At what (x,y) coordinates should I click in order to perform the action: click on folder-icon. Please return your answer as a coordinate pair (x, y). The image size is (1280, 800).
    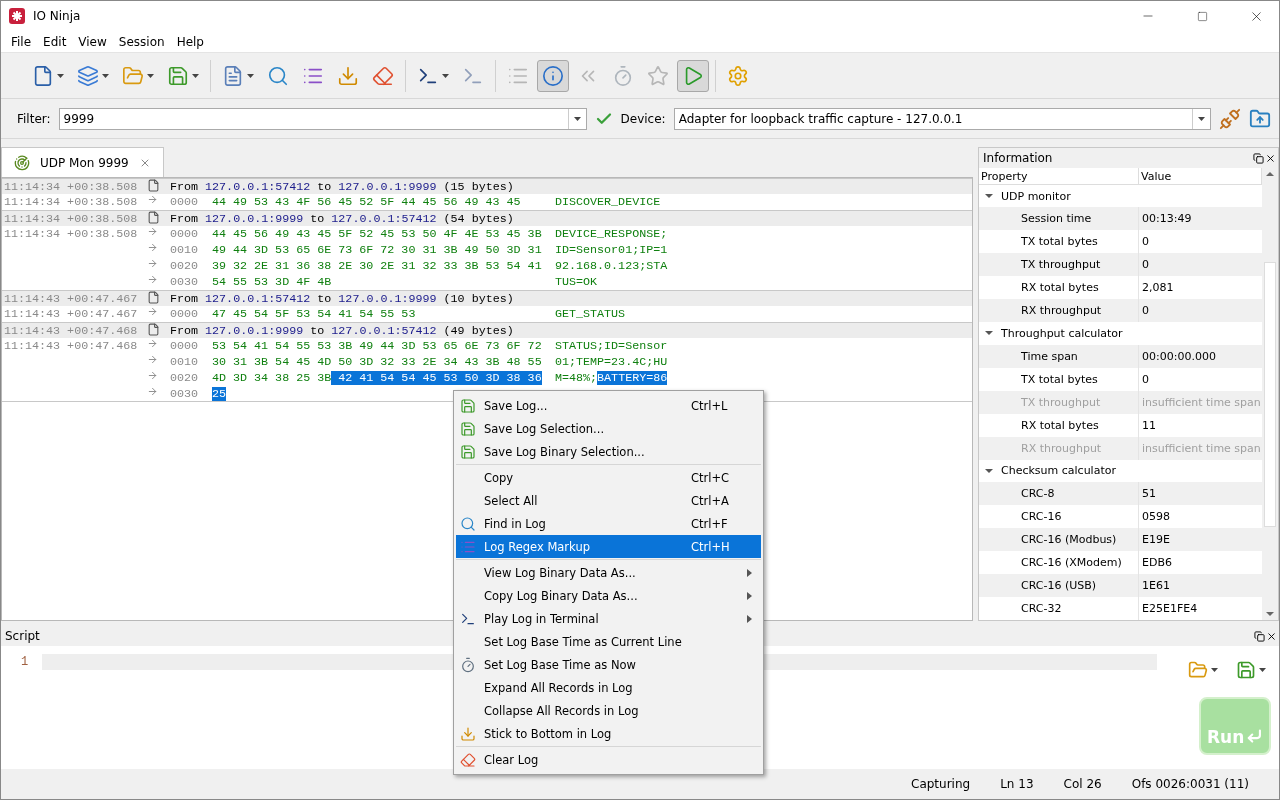
    Looking at the image, I should click on (1260, 118).